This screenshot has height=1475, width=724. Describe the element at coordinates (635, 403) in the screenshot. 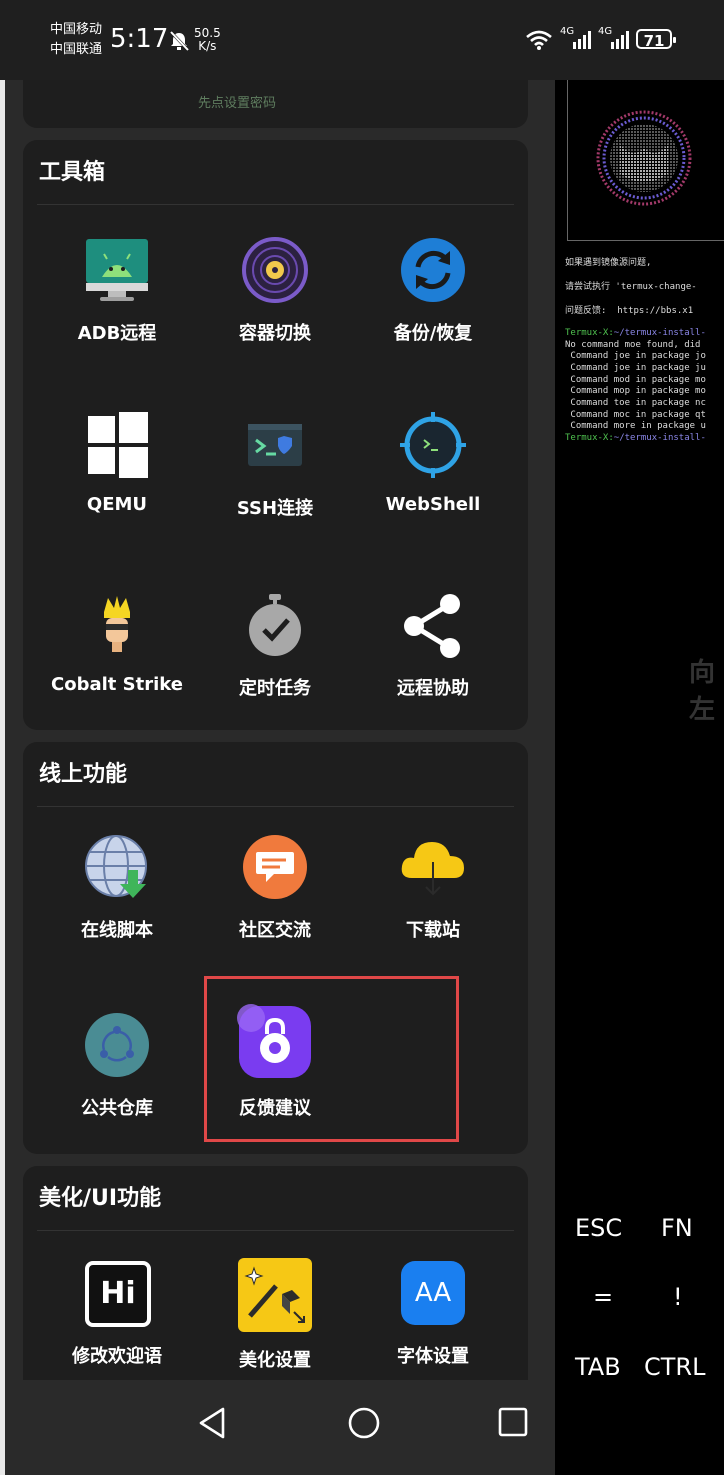

I see `terminal-output: Command toe in package nc` at that location.